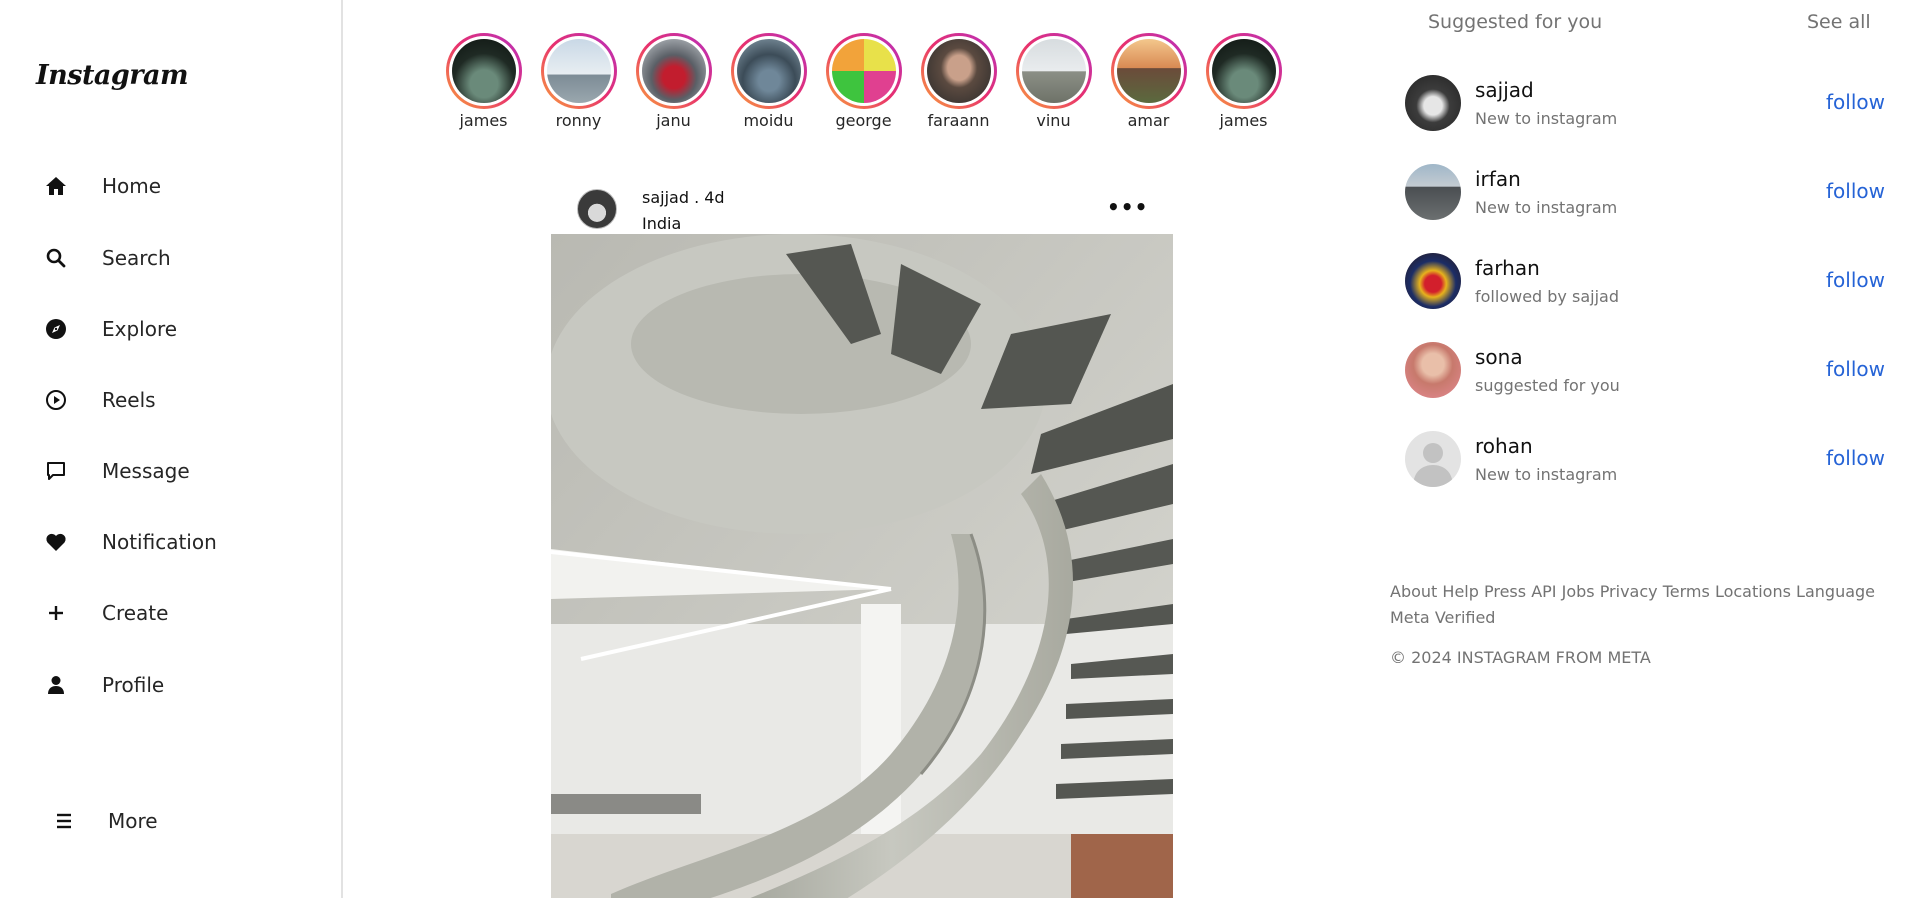 This screenshot has width=1917, height=898. What do you see at coordinates (133, 685) in the screenshot?
I see `sidebar-item-label: Profile` at bounding box center [133, 685].